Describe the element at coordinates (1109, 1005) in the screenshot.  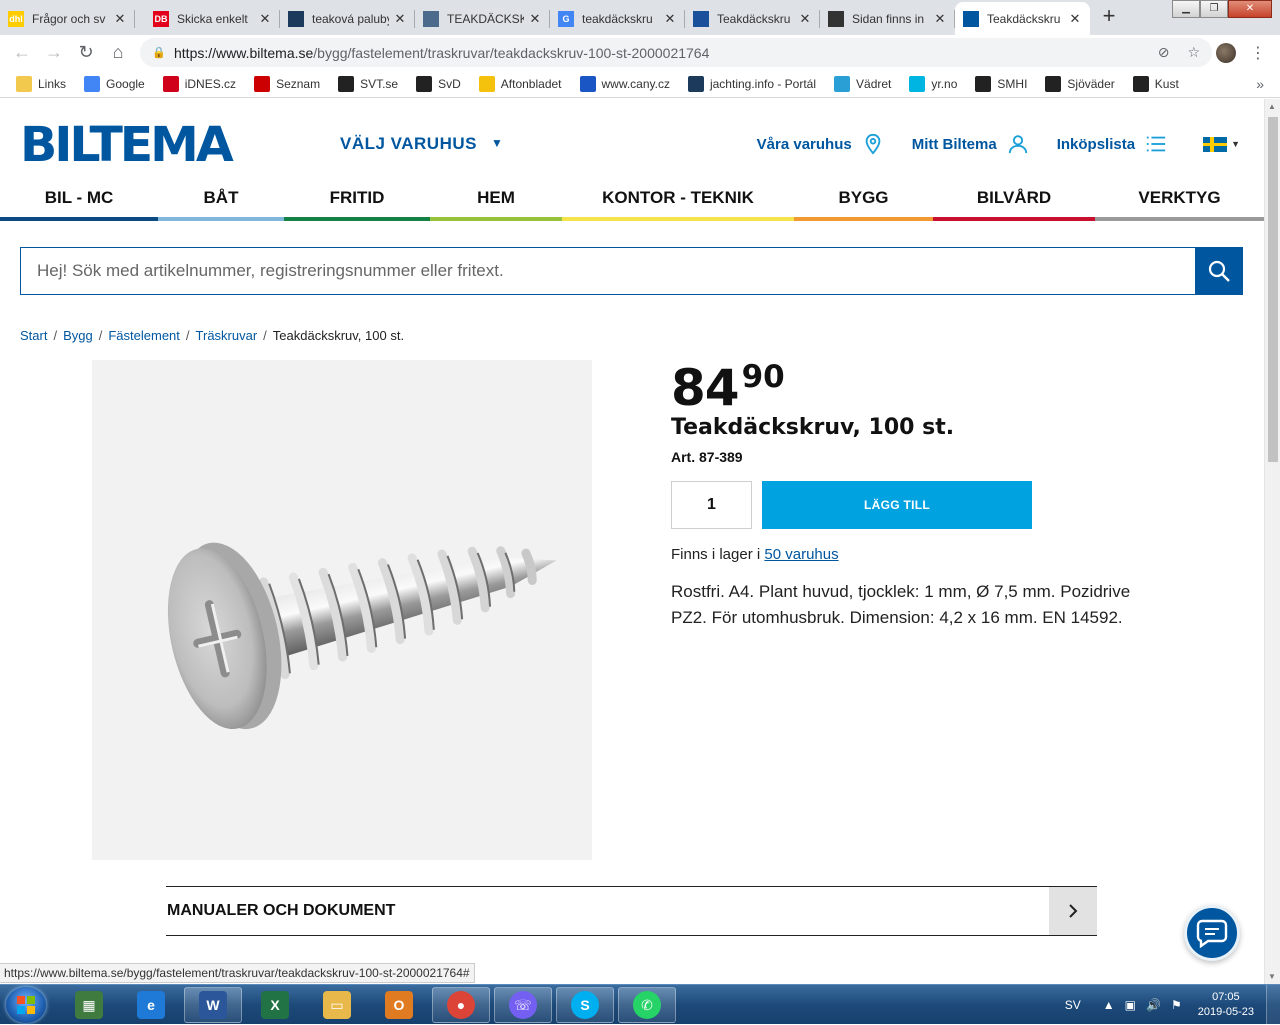
I see `tray-expand-icon: ▲` at that location.